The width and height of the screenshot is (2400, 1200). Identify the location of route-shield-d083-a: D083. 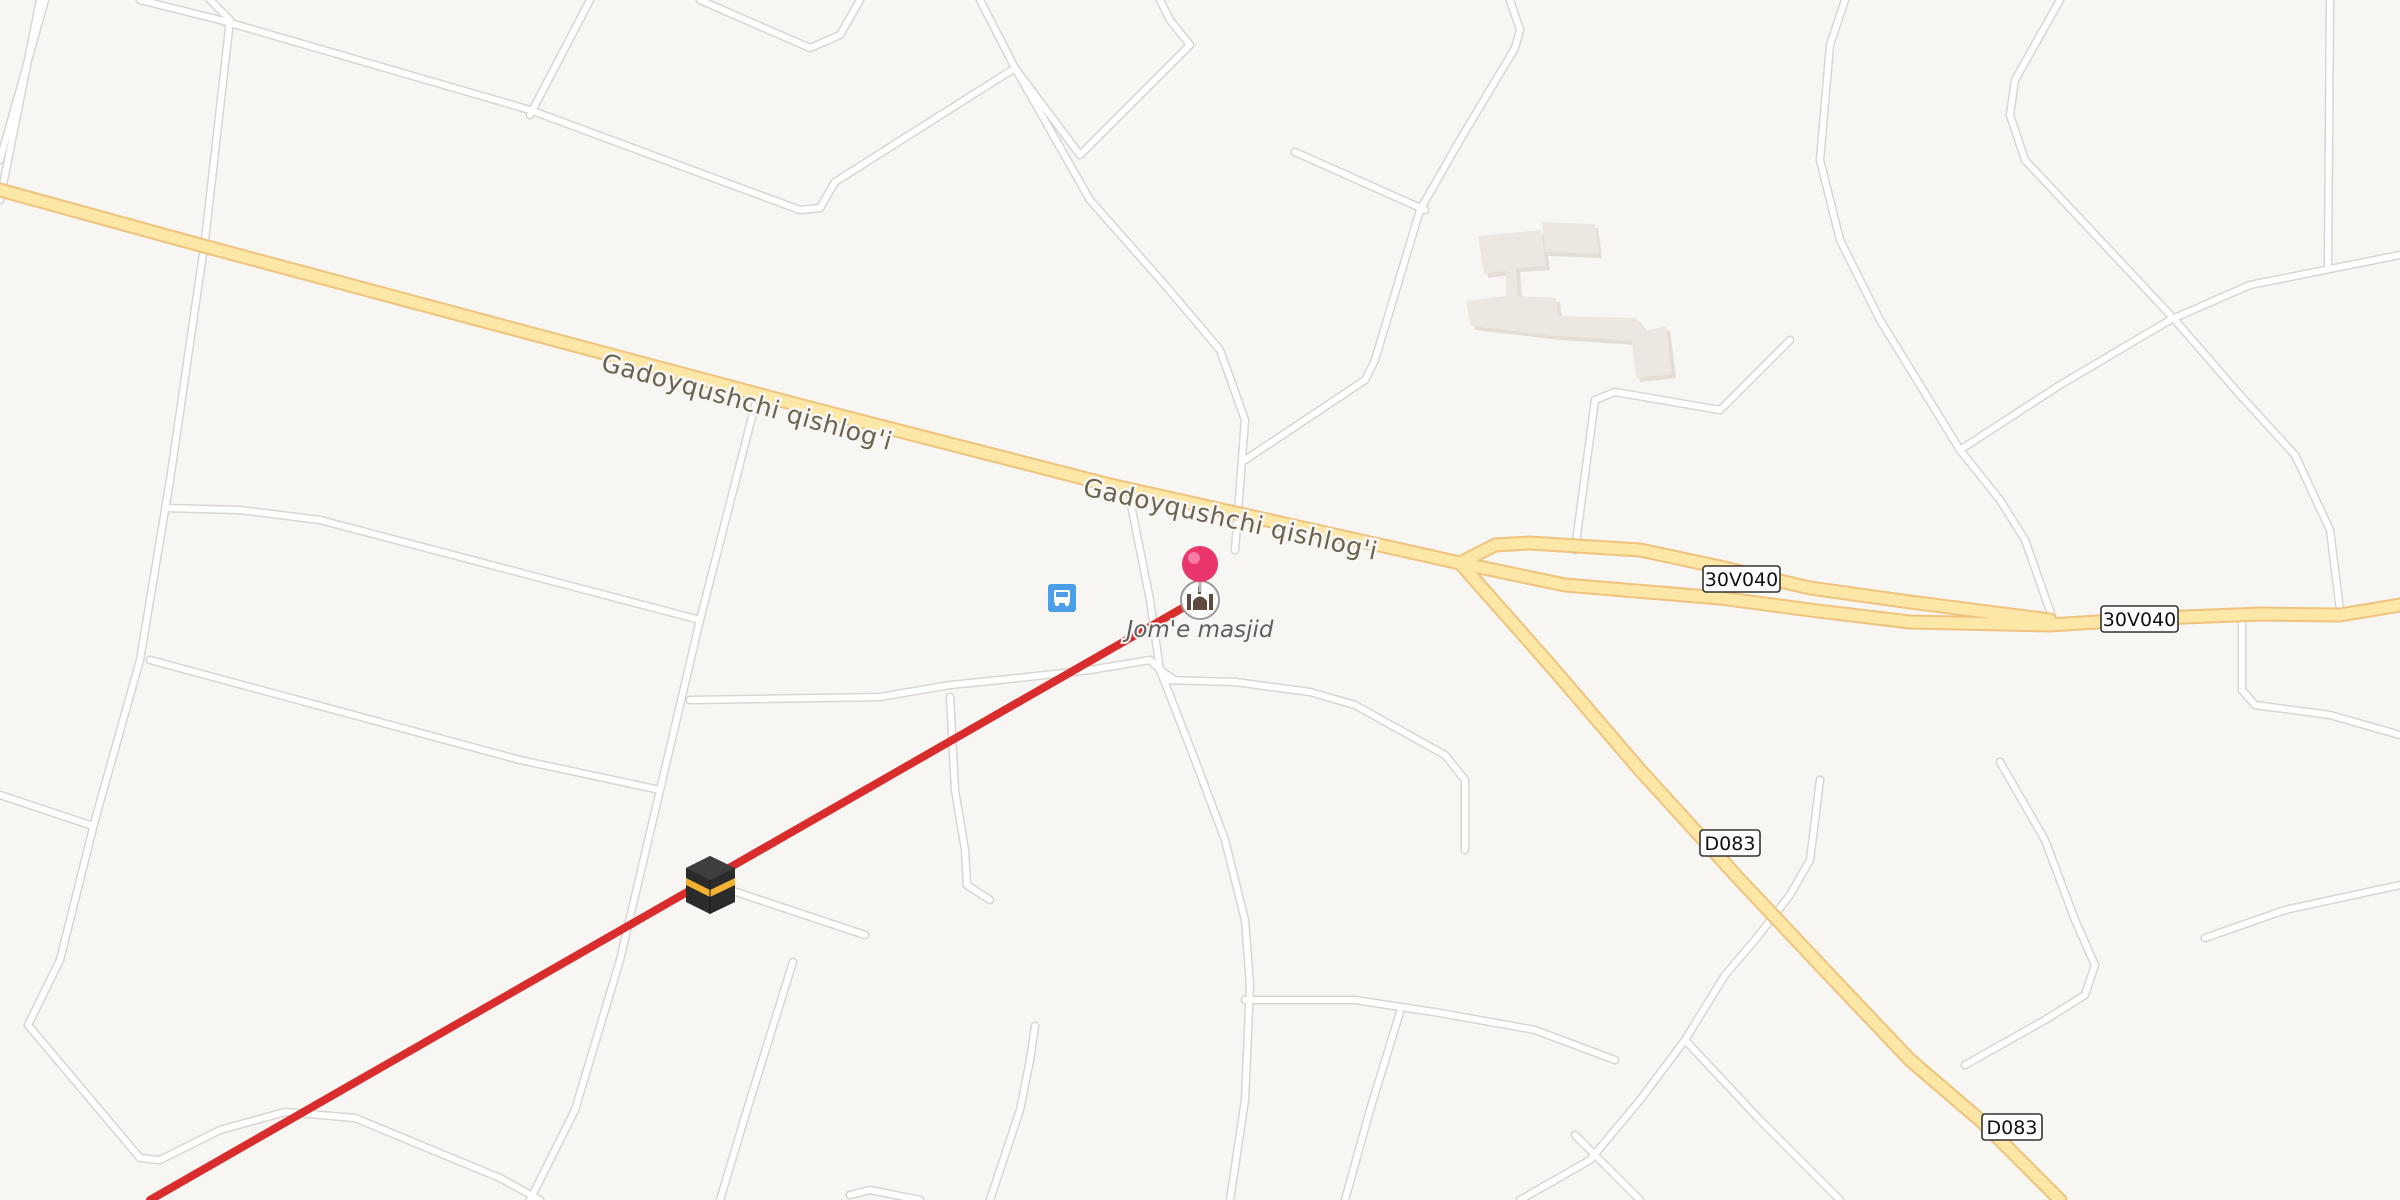
(1730, 843).